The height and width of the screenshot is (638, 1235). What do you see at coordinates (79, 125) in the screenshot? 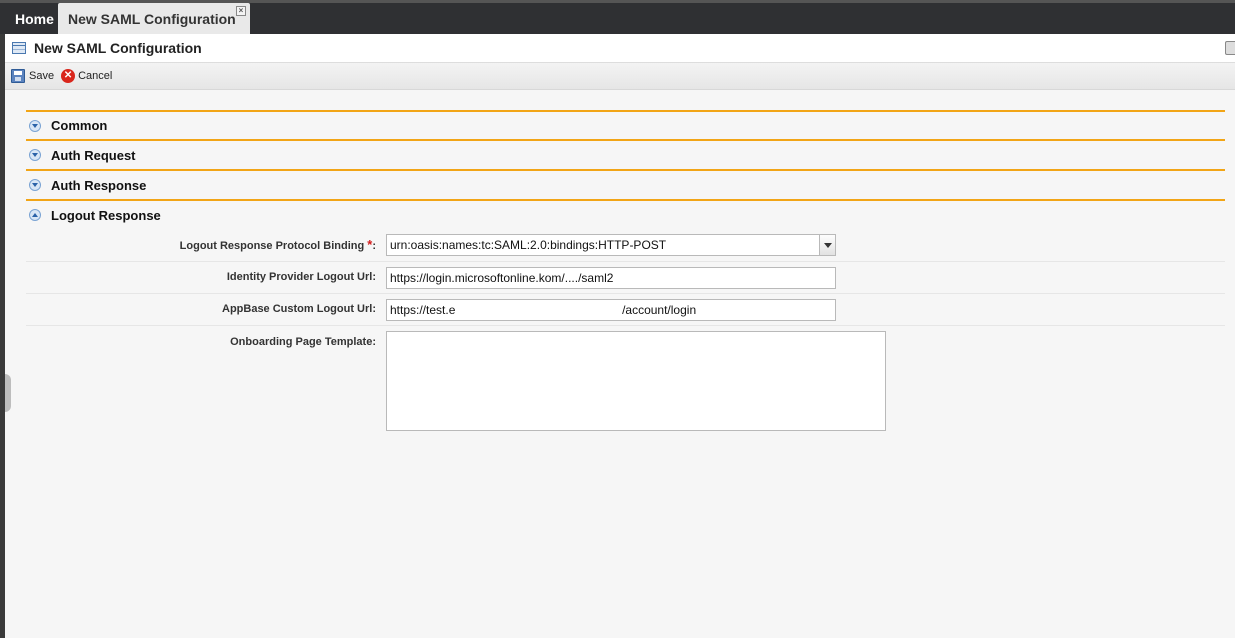
I see `section-common-title: Common` at bounding box center [79, 125].